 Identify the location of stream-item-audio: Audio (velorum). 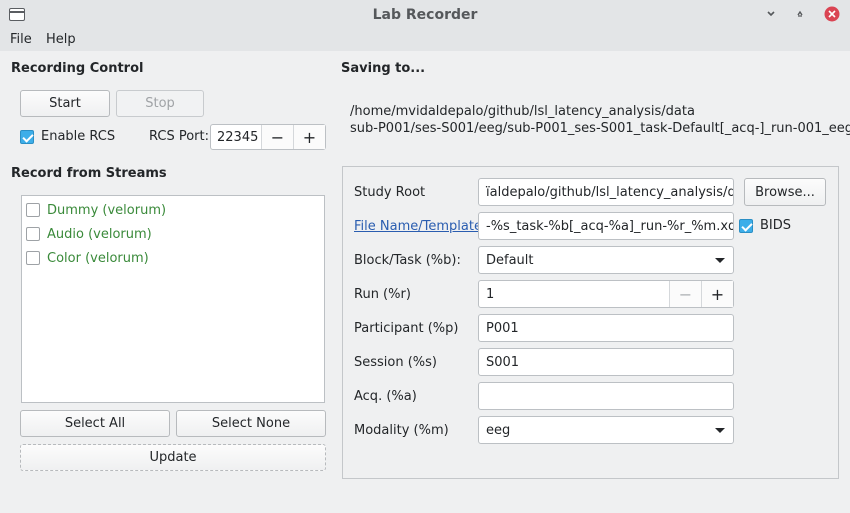
(89, 234).